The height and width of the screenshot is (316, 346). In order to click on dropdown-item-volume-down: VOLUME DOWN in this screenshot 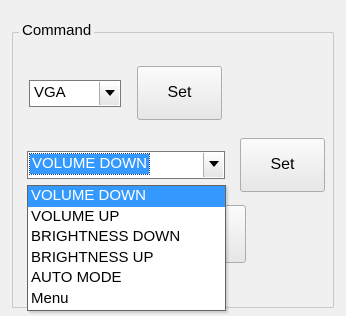, I will do `click(126, 196)`.